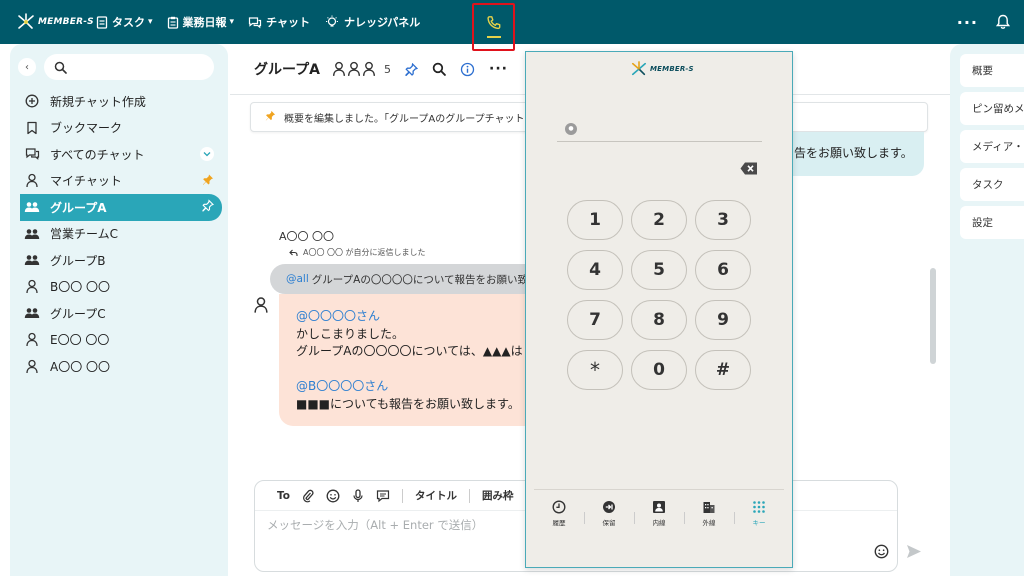  I want to click on key-1: 1, so click(595, 220).